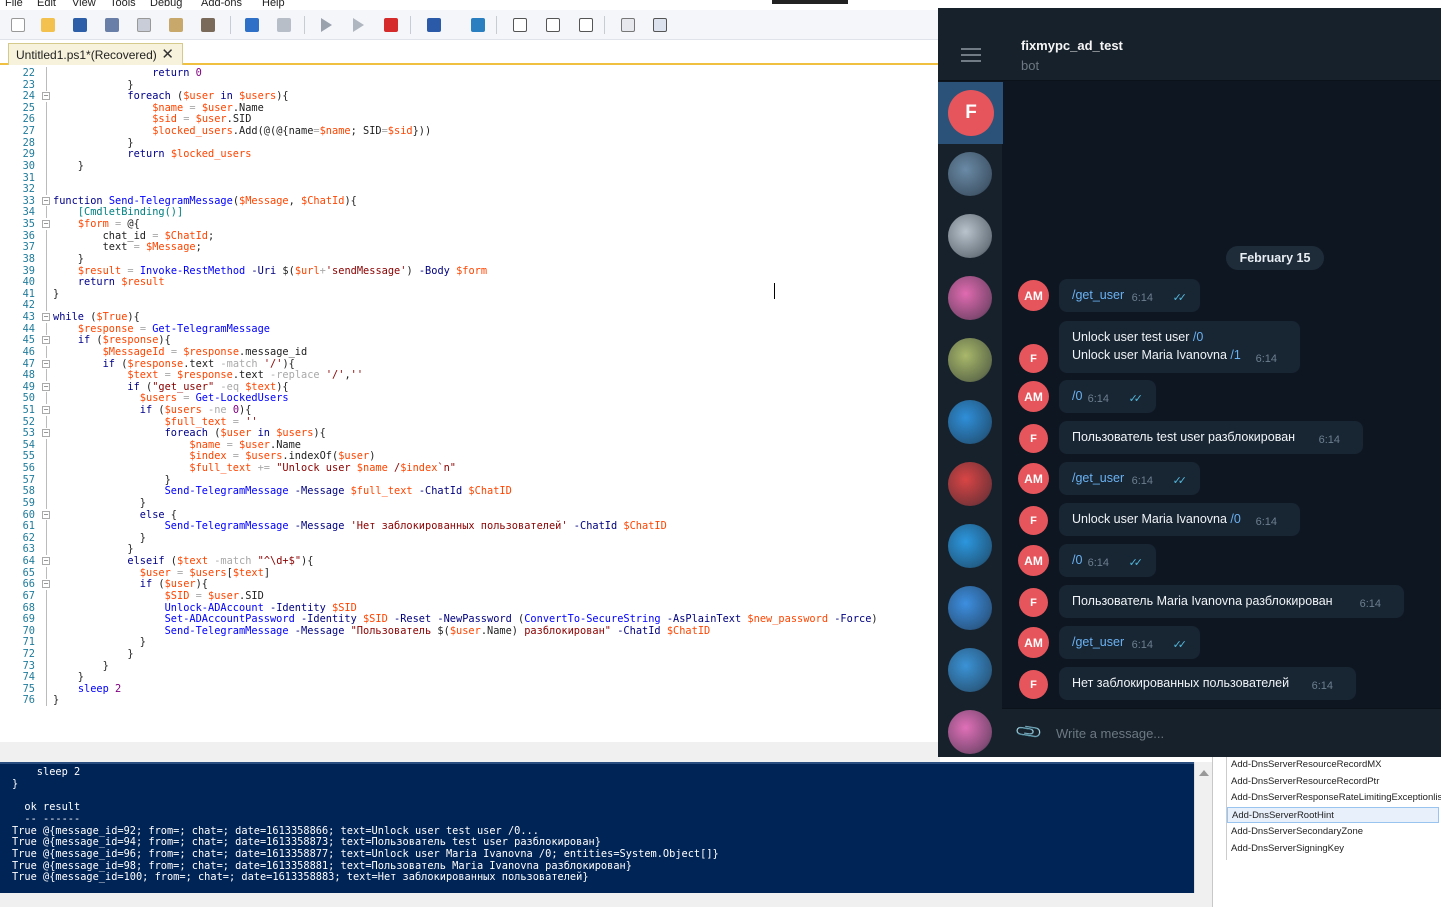  What do you see at coordinates (478, 25) in the screenshot?
I see `console-icon` at bounding box center [478, 25].